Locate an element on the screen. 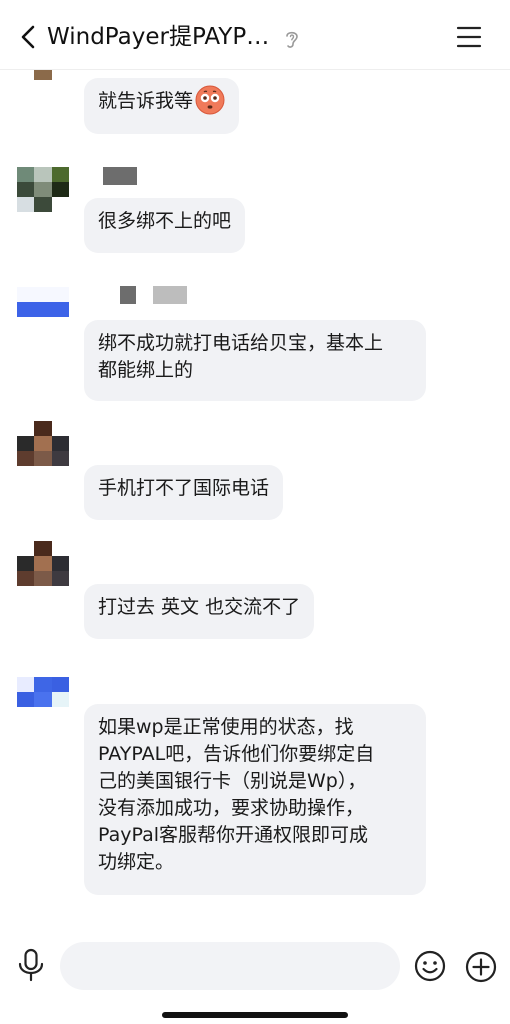 Image resolution: width=510 pixels, height=1024 pixels. back-button is located at coordinates (28, 37).